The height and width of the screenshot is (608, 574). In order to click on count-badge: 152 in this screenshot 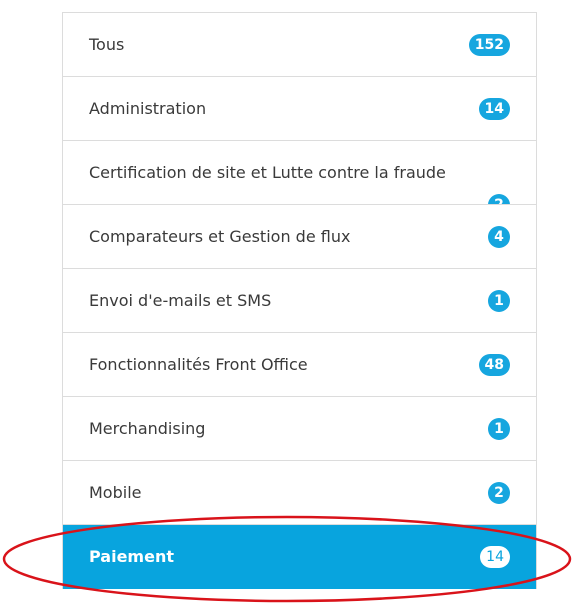, I will do `click(489, 45)`.